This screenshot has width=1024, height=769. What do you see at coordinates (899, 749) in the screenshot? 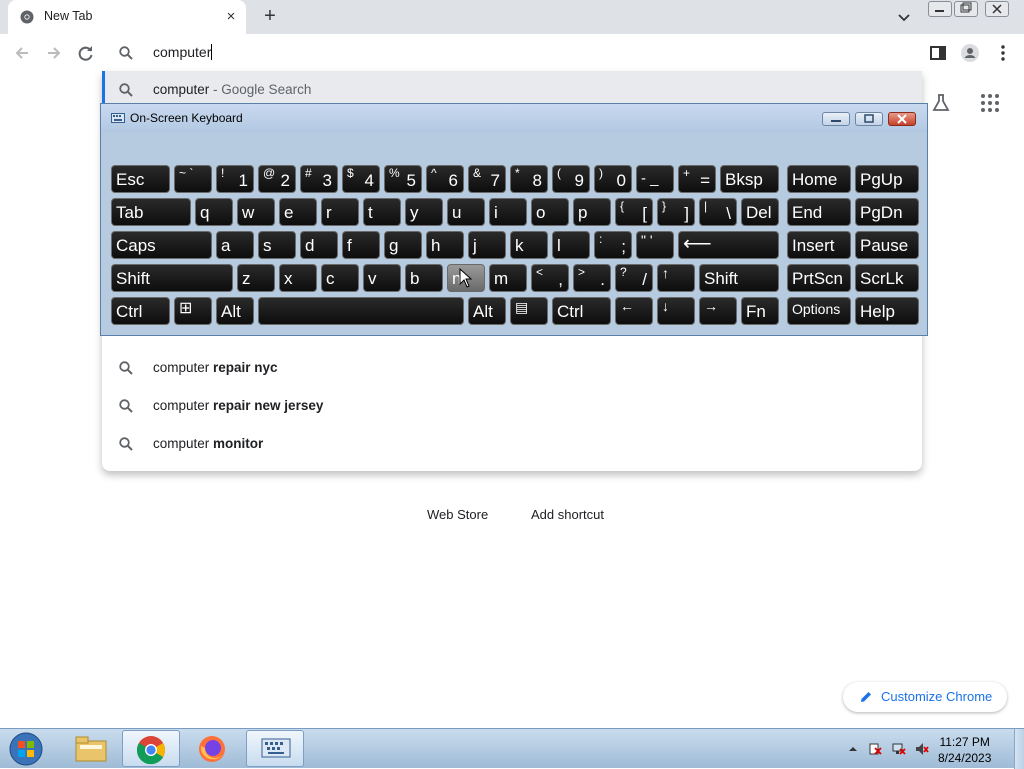
I see `network-icon` at bounding box center [899, 749].